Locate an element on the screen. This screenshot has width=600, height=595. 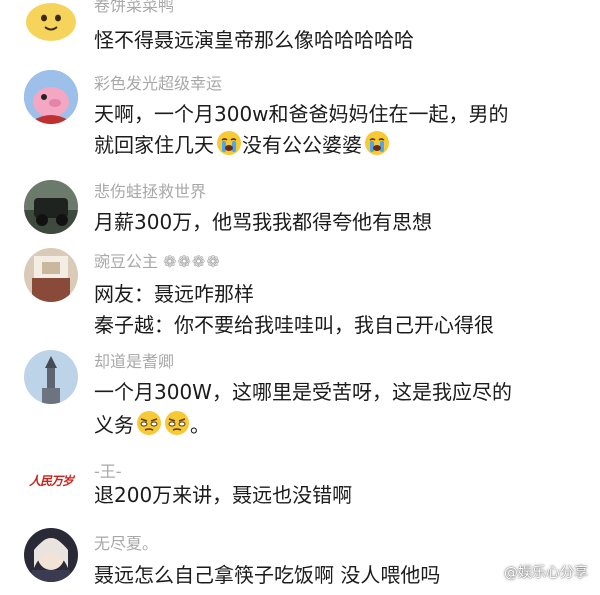
username: 彩色发光超级幸运 is located at coordinates (158, 82).